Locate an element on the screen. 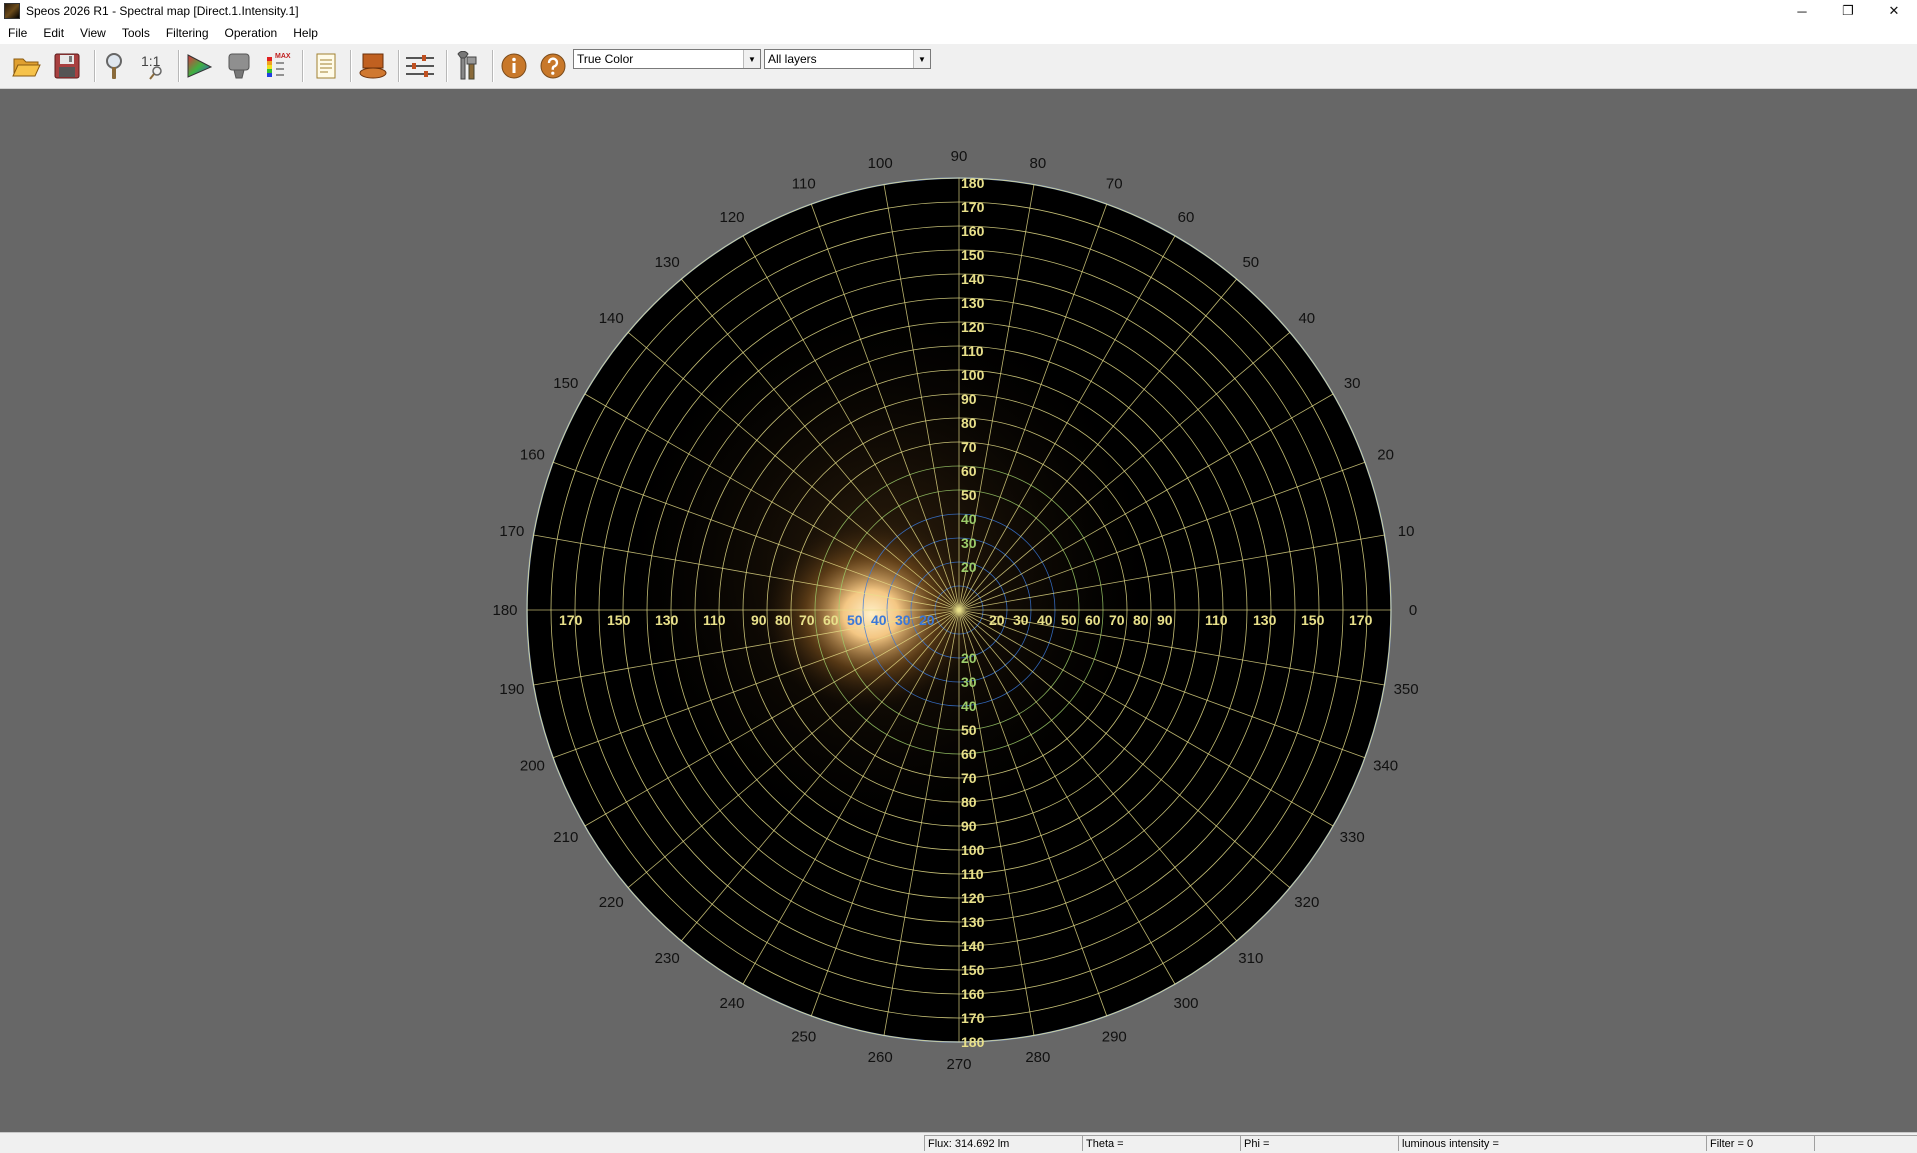 This screenshot has width=1917, height=1153. menu-view: View is located at coordinates (93, 33).